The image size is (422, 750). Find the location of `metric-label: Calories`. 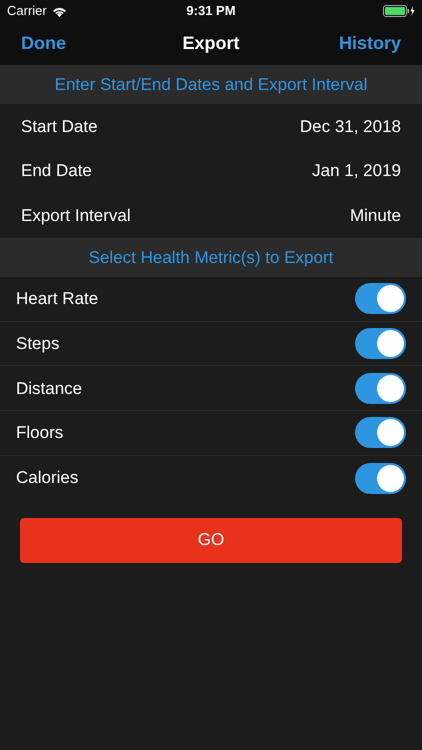

metric-label: Calories is located at coordinates (47, 478).